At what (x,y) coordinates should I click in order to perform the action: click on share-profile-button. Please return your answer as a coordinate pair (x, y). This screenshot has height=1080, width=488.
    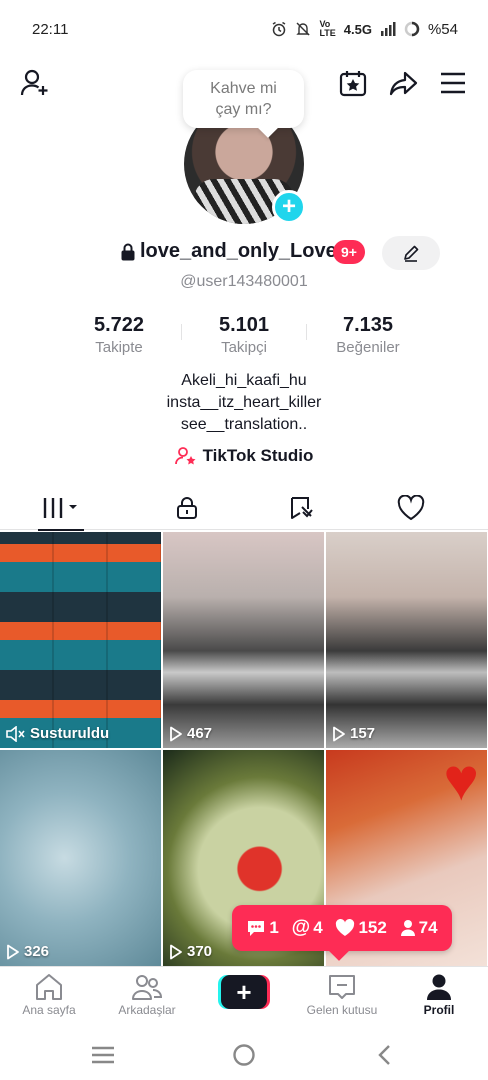
    Looking at the image, I should click on (403, 83).